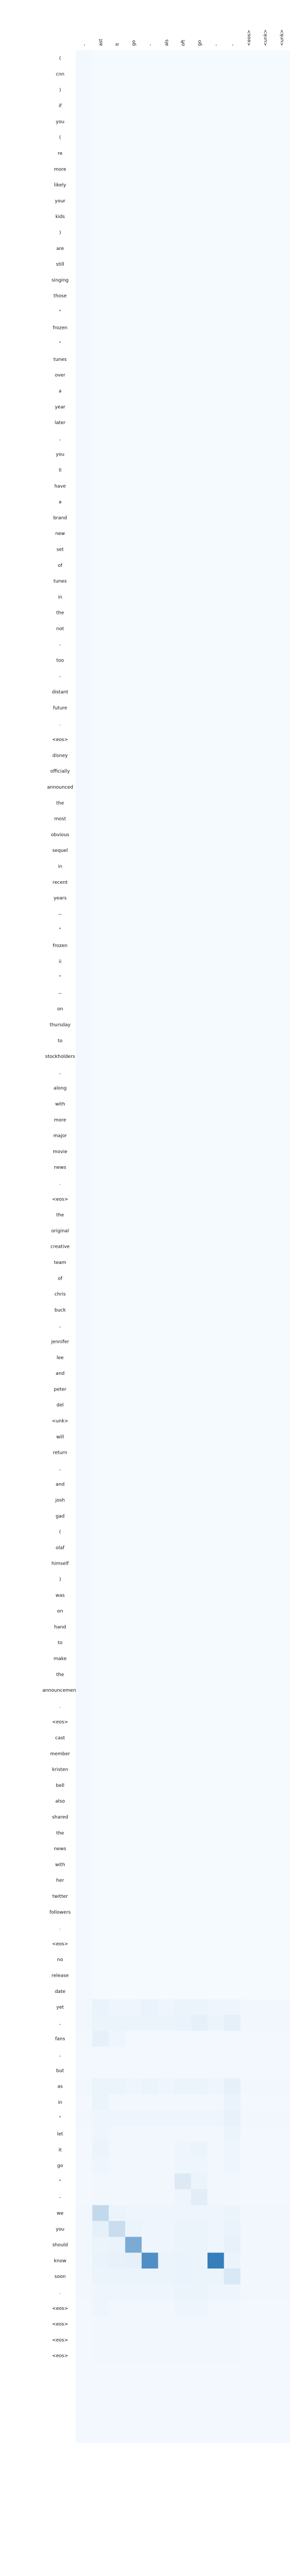  I want to click on row-label: you, so click(60, 455).